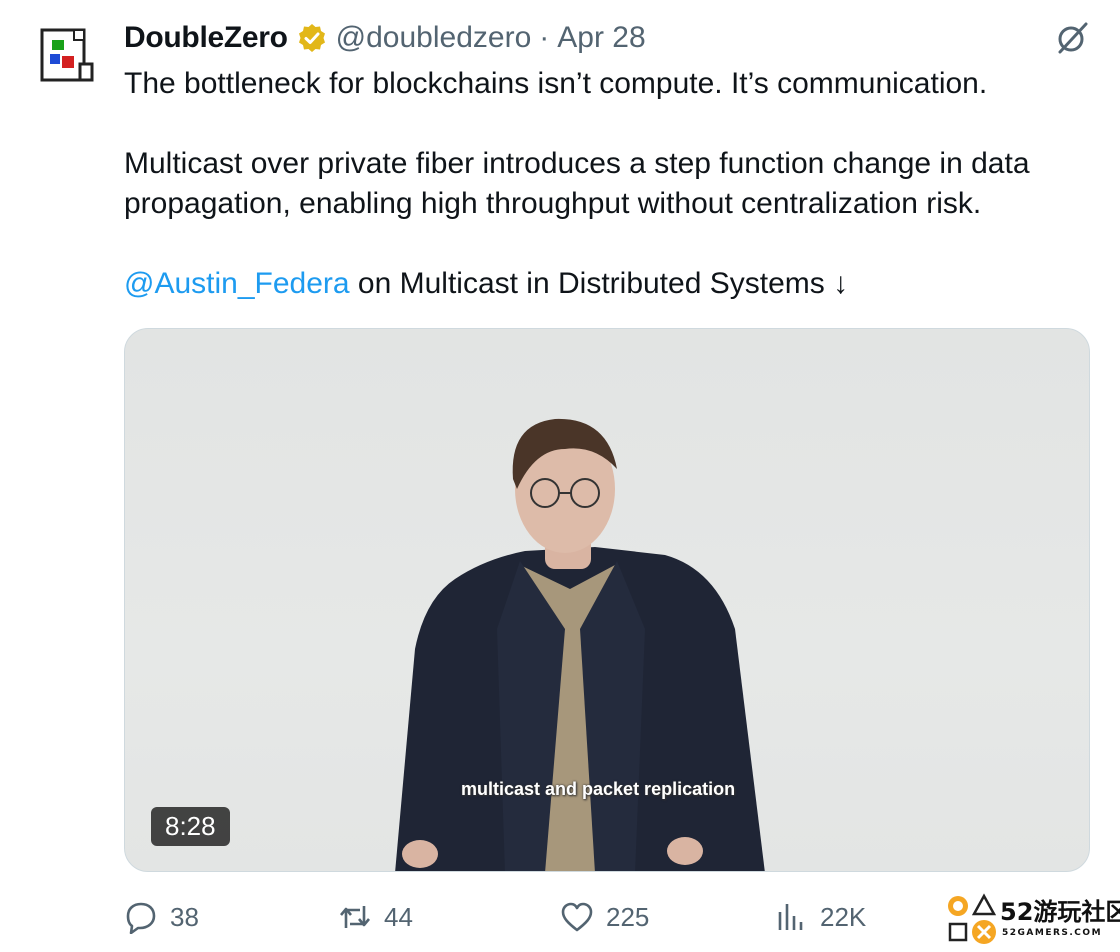 This screenshot has width=1120, height=952. I want to click on action-bar: 38 44 225 22K, so click(594, 917).